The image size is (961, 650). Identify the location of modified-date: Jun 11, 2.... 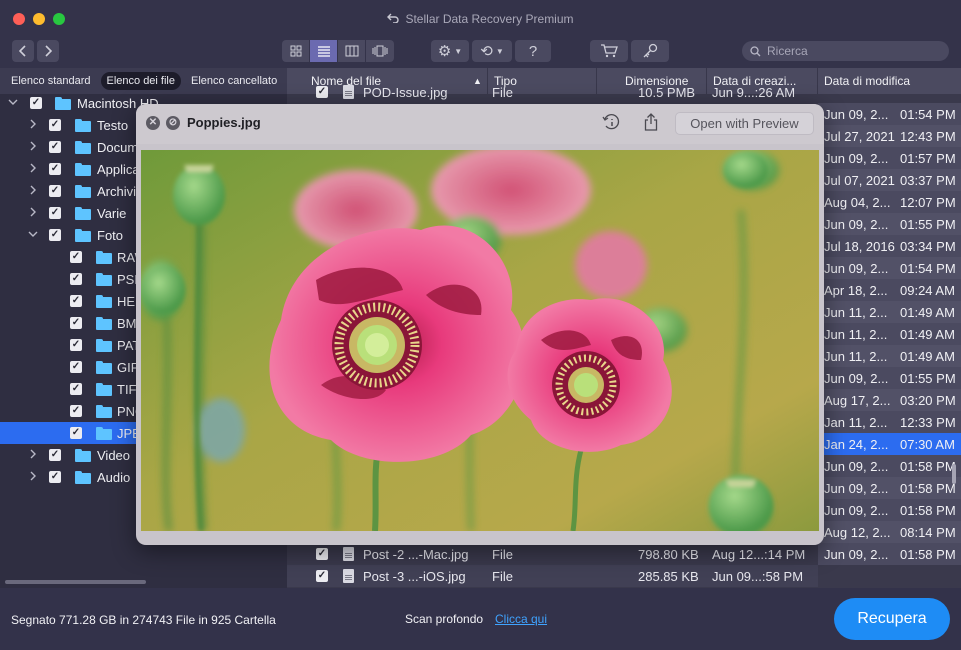
(856, 334).